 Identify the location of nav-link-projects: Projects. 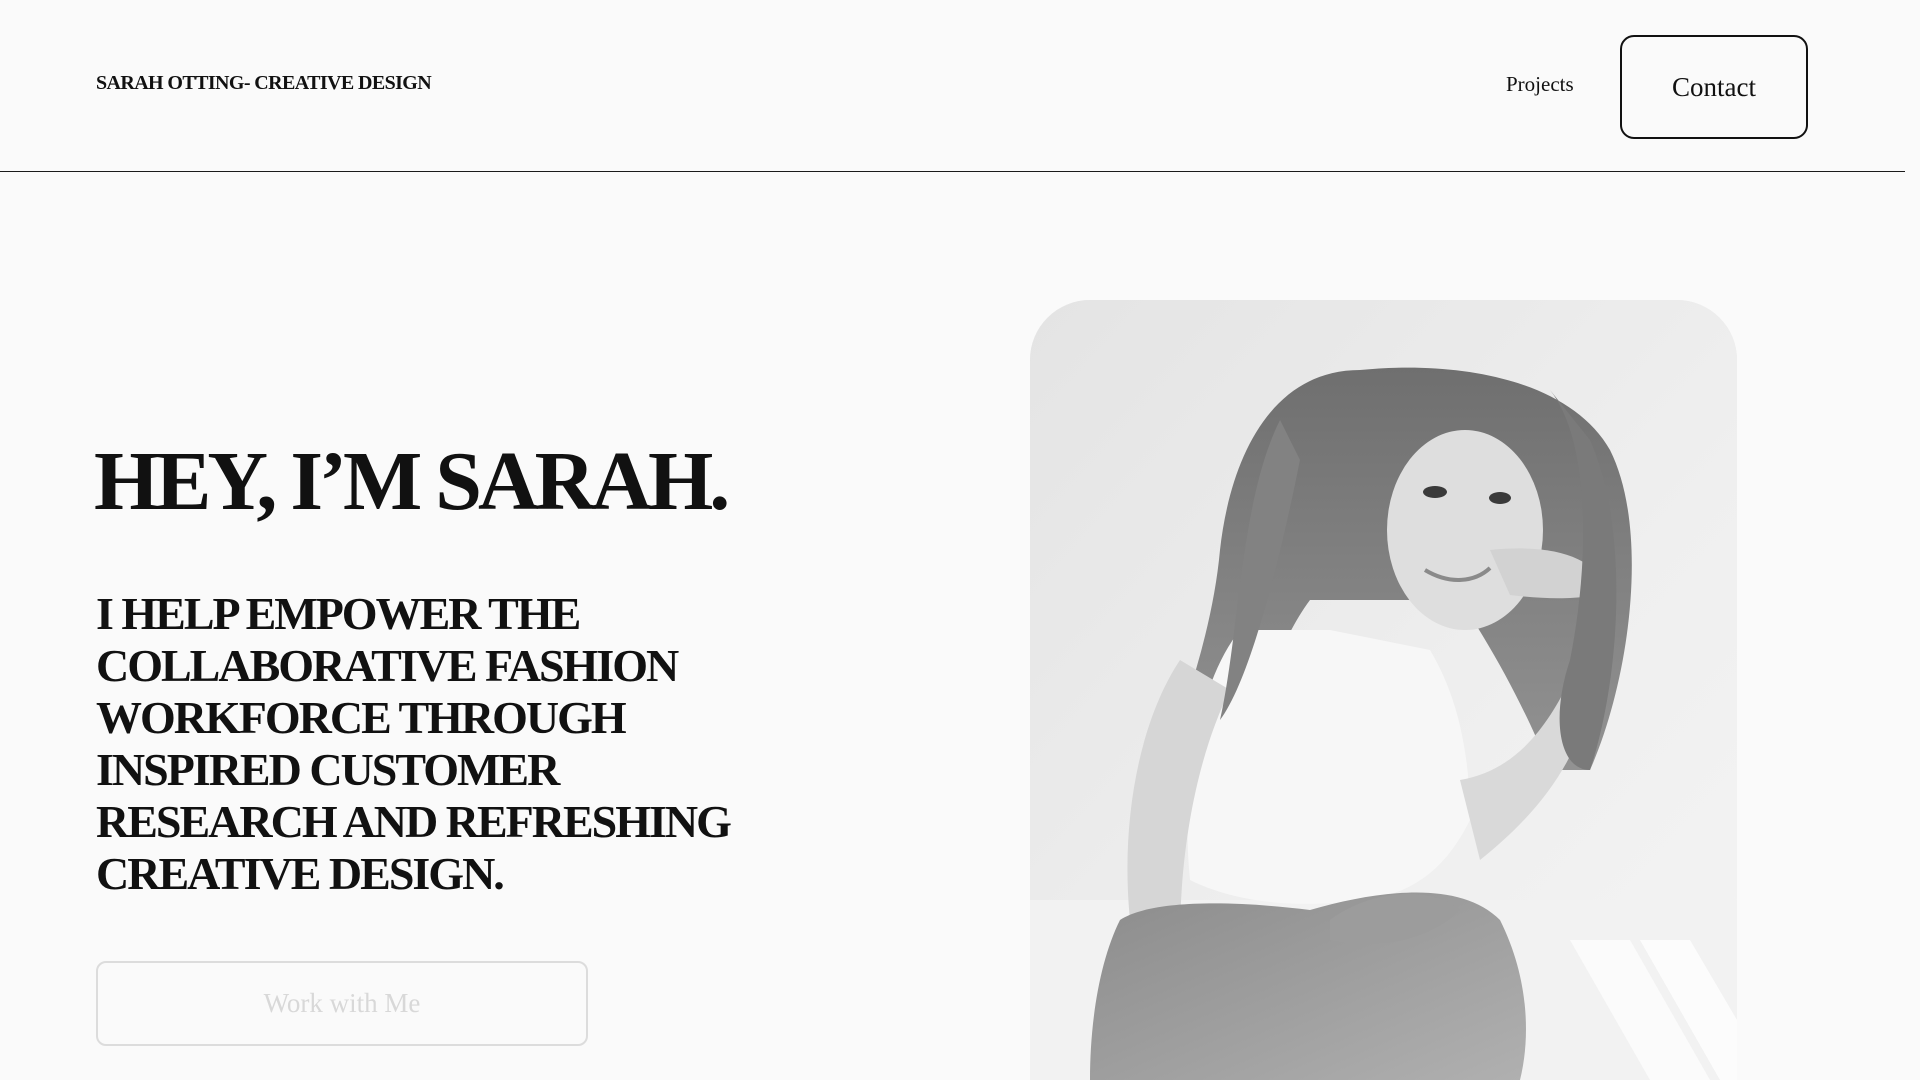
(1540, 84).